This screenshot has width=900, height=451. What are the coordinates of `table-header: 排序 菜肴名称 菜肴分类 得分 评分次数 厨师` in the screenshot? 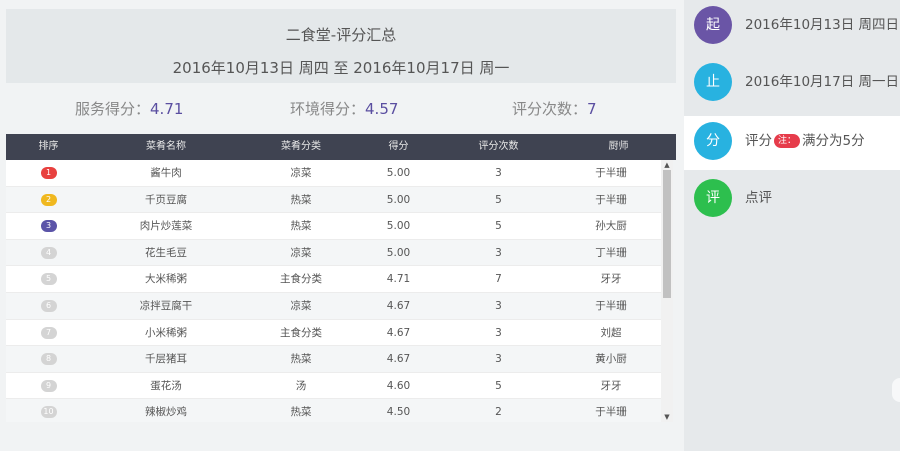 It's located at (341, 147).